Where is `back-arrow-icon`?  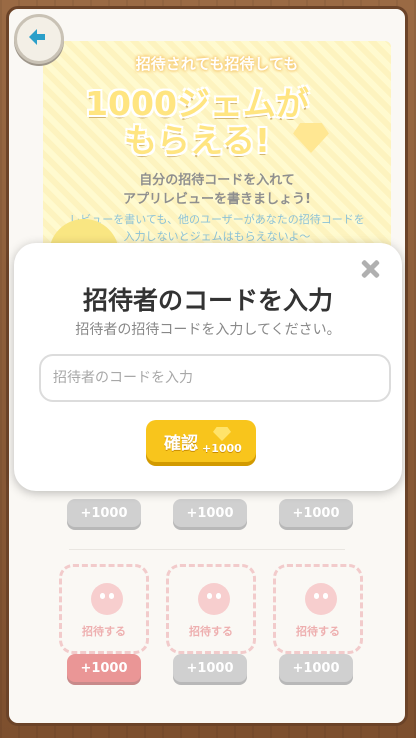 back-arrow-icon is located at coordinates (37, 37).